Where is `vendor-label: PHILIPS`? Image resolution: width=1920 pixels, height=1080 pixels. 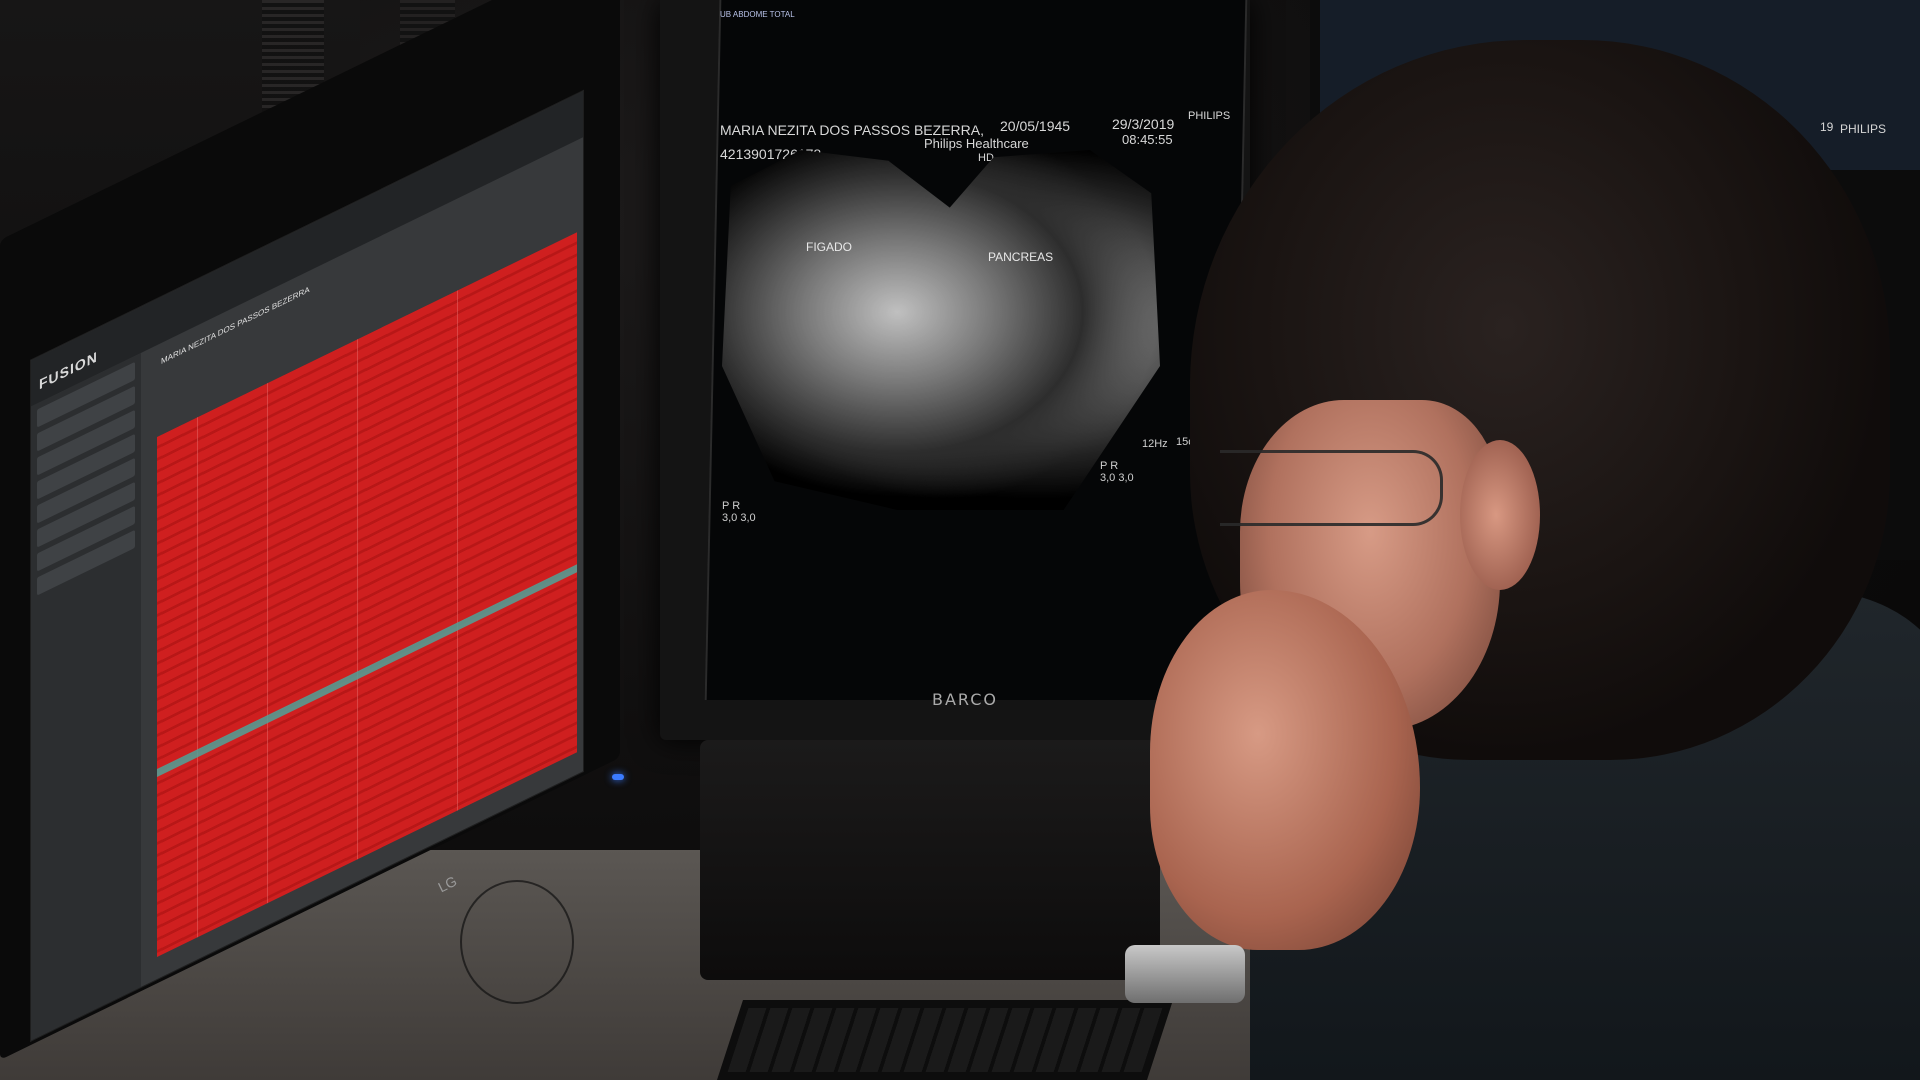
vendor-label: PHILIPS is located at coordinates (1209, 116).